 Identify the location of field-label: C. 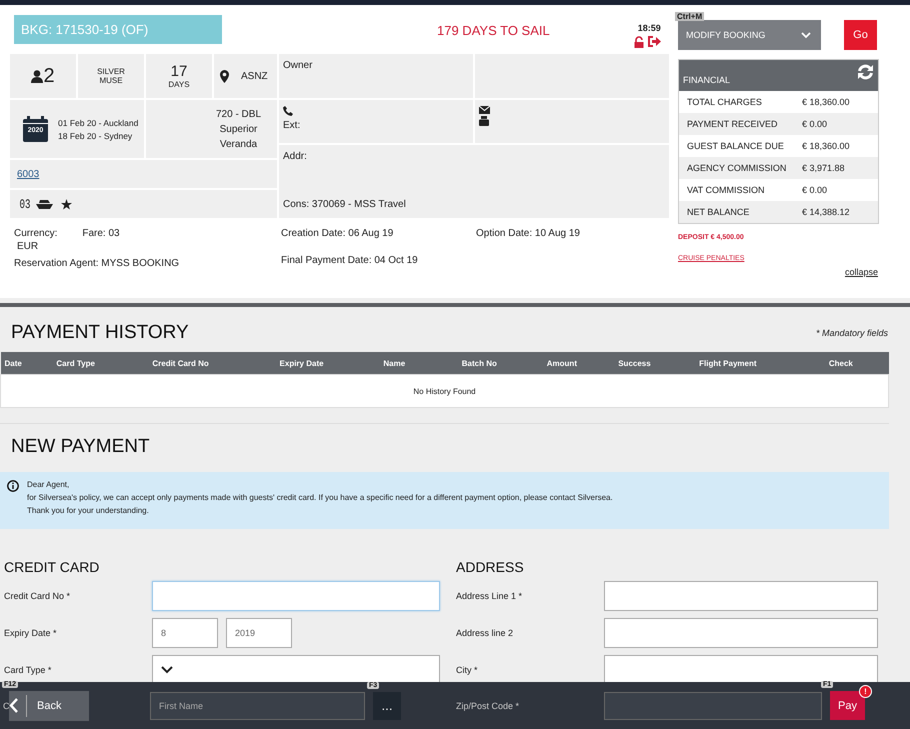
(6, 705).